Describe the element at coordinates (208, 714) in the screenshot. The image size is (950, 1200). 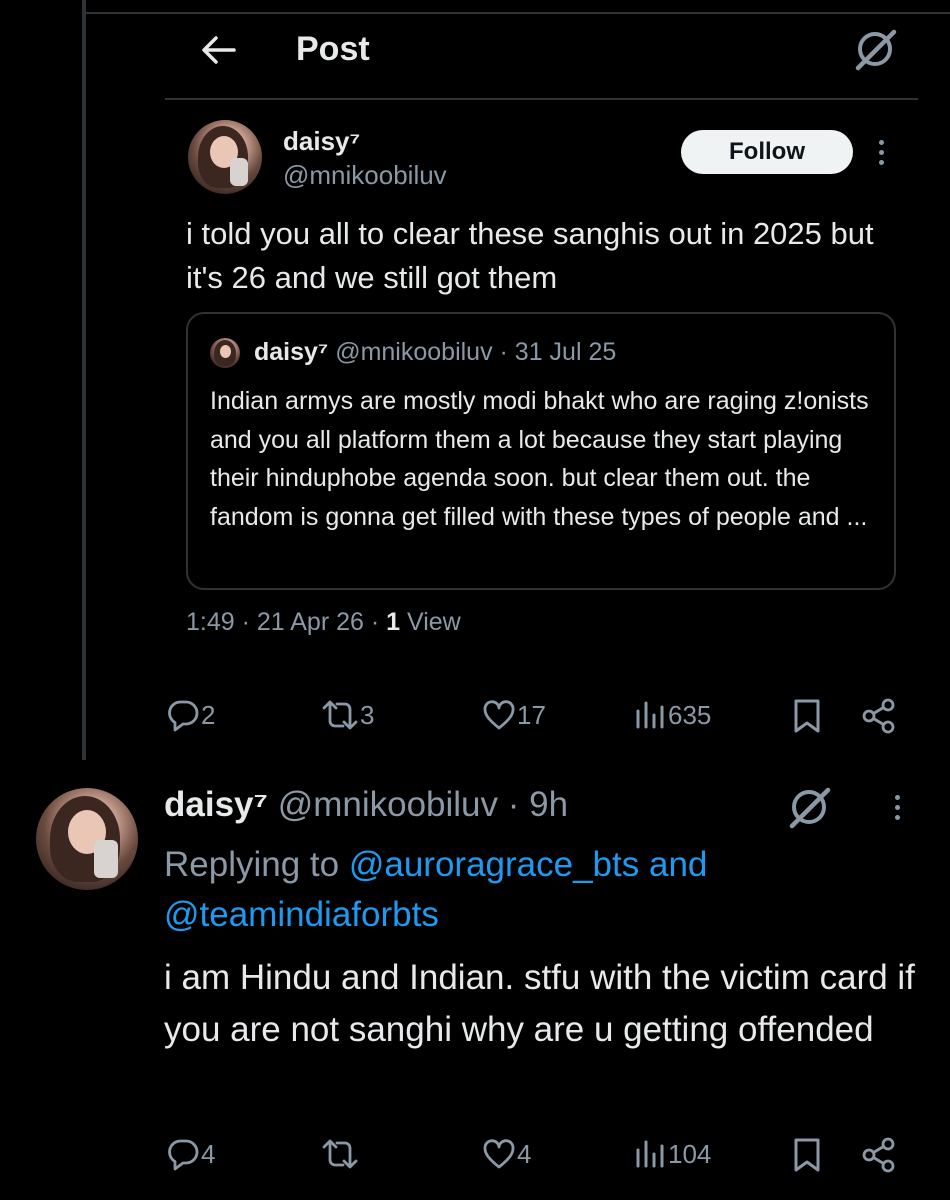
I see `reply-count: 2` at that location.